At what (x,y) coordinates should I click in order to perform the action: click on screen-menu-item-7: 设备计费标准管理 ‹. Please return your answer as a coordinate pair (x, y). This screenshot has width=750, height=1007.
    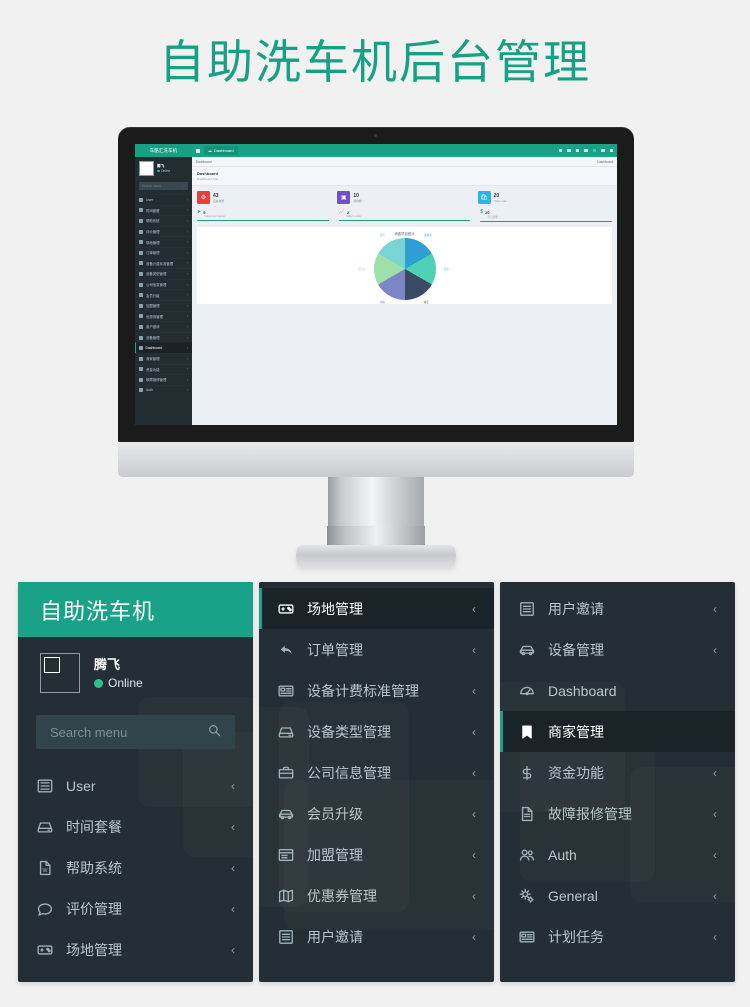
    Looking at the image, I should click on (163, 263).